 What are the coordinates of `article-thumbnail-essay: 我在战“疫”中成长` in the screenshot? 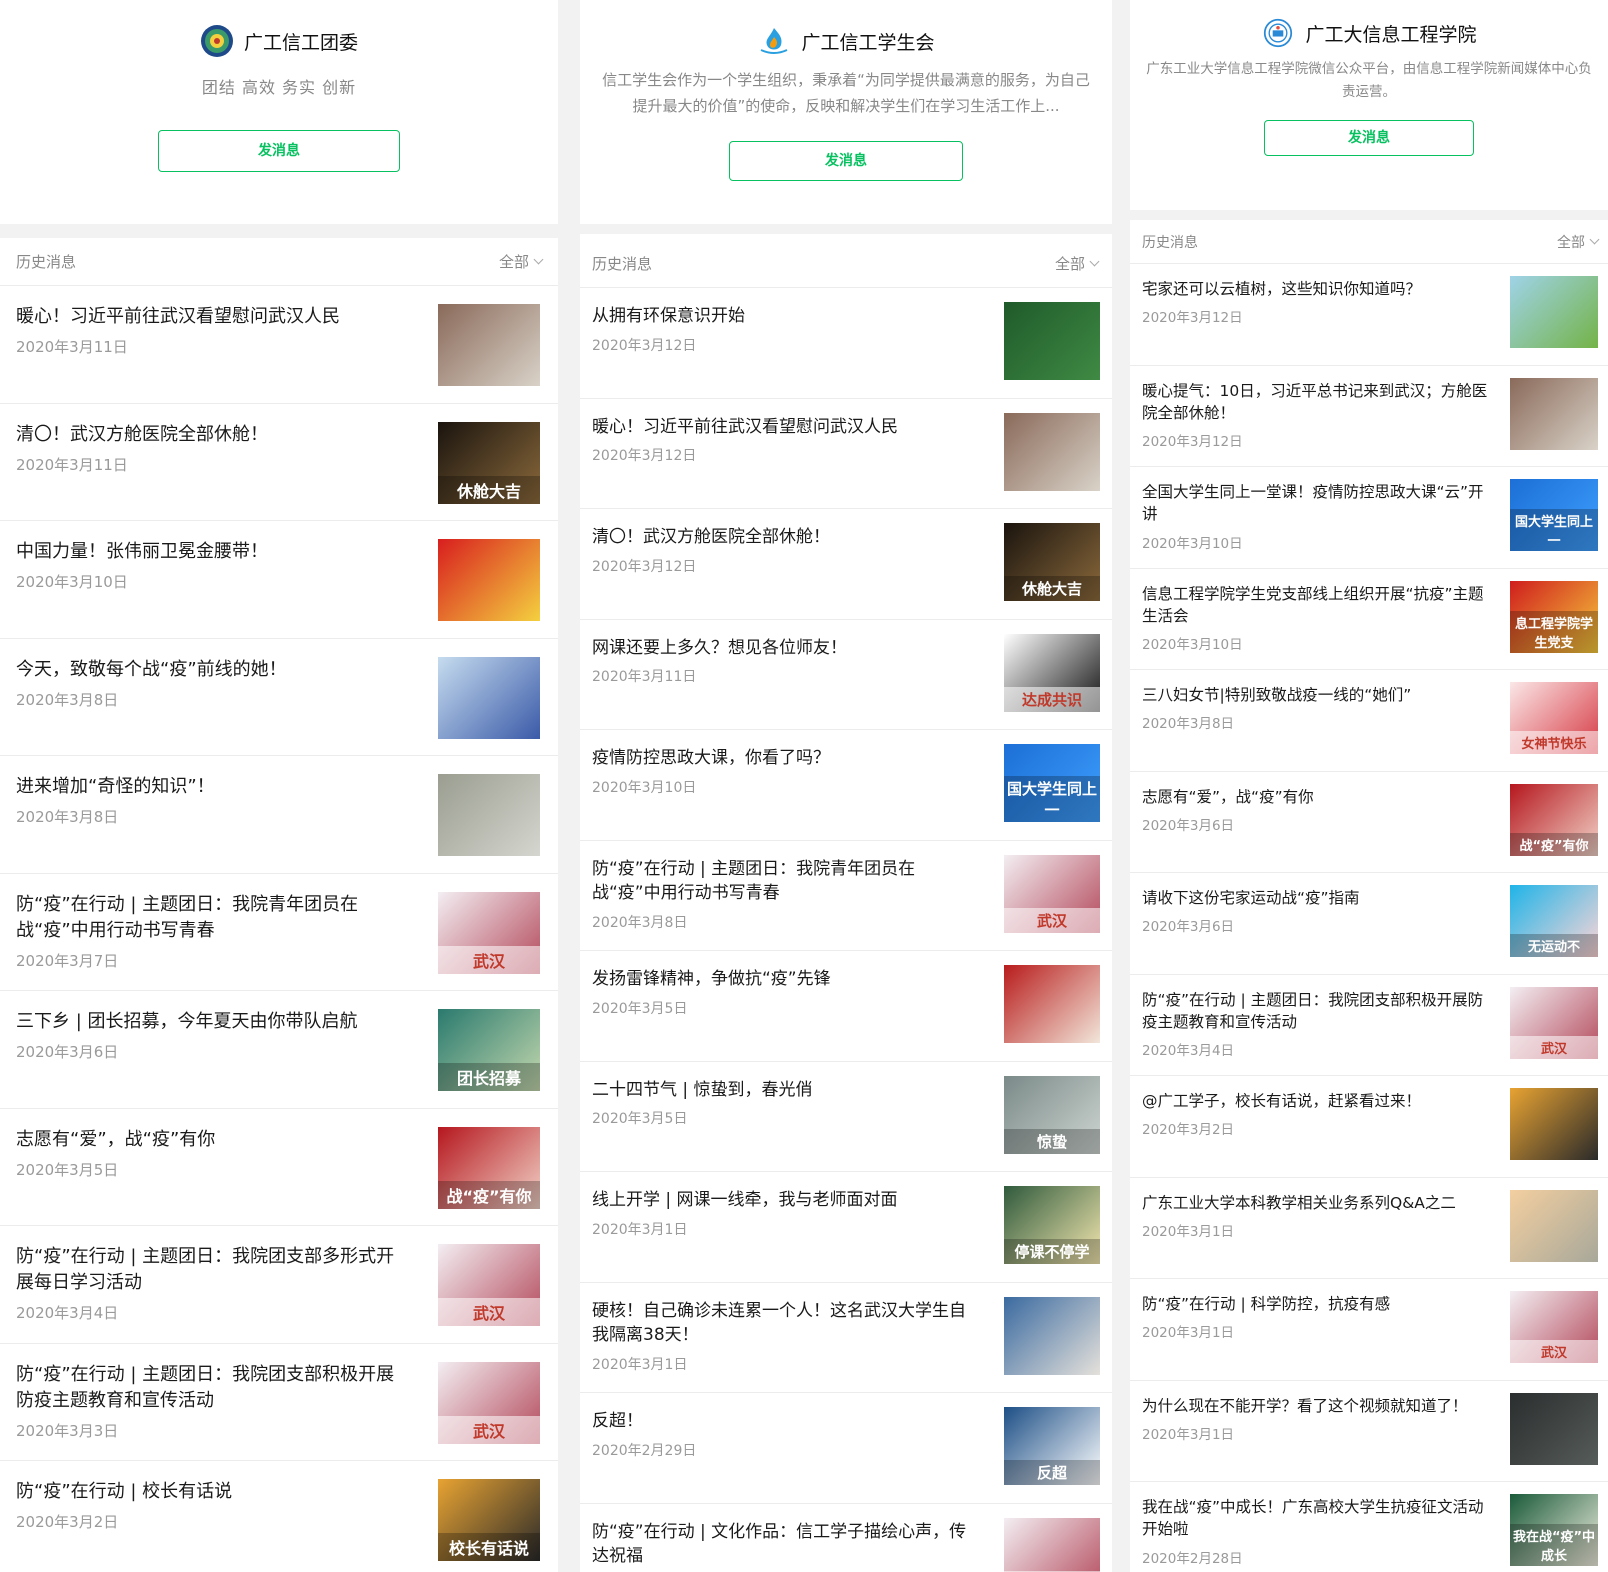 It's located at (1554, 1530).